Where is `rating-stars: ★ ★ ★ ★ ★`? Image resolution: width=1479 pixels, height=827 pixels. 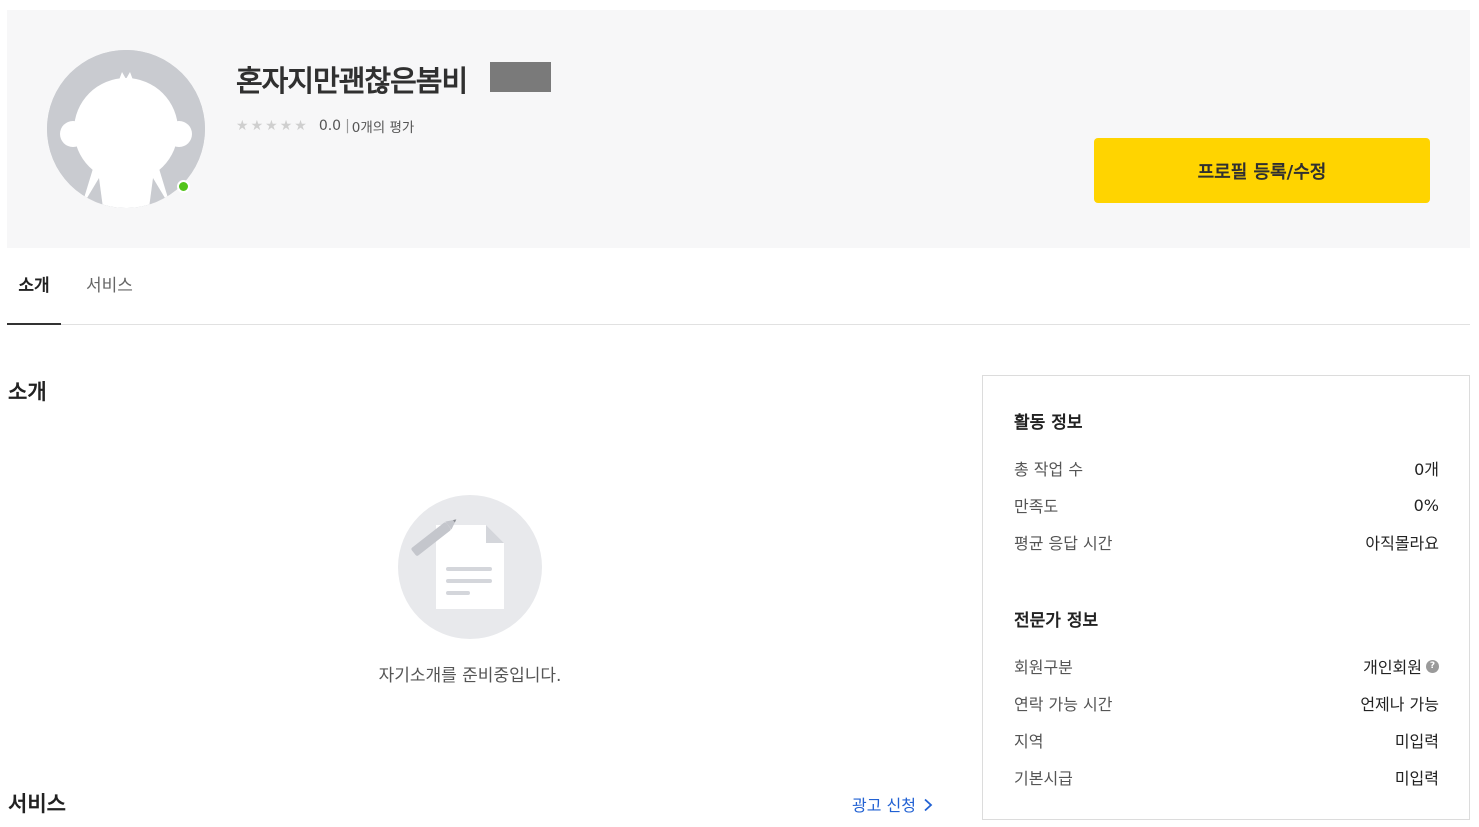 rating-stars: ★ ★ ★ ★ ★ is located at coordinates (271, 126).